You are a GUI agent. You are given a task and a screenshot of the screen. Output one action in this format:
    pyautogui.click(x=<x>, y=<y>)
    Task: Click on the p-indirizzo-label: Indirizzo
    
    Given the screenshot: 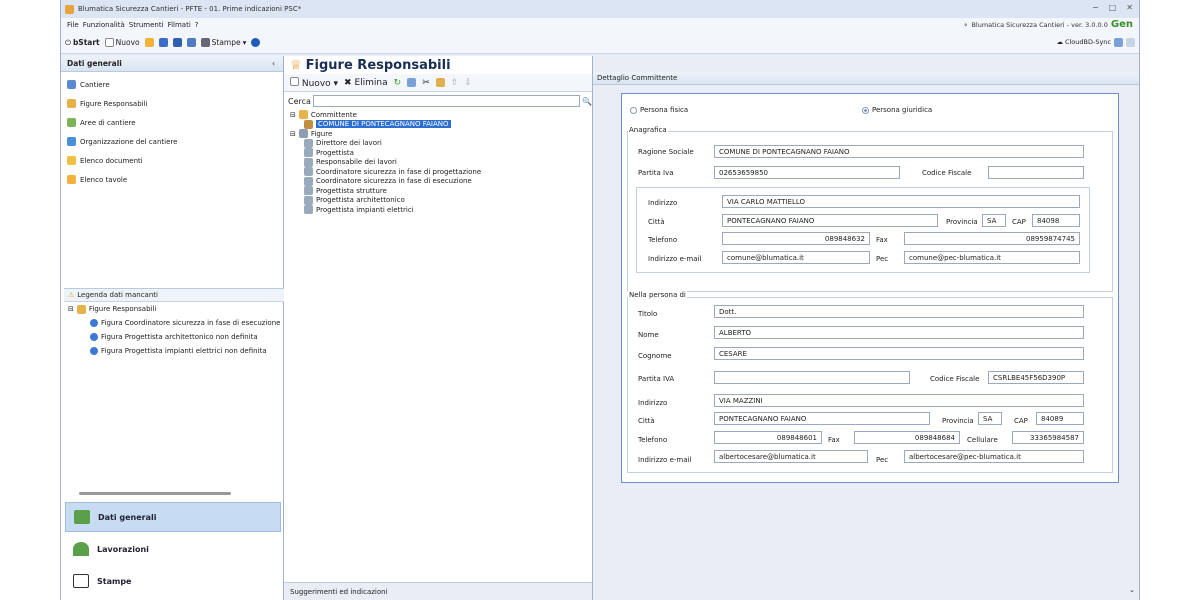 What is the action you would take?
    pyautogui.click(x=653, y=403)
    